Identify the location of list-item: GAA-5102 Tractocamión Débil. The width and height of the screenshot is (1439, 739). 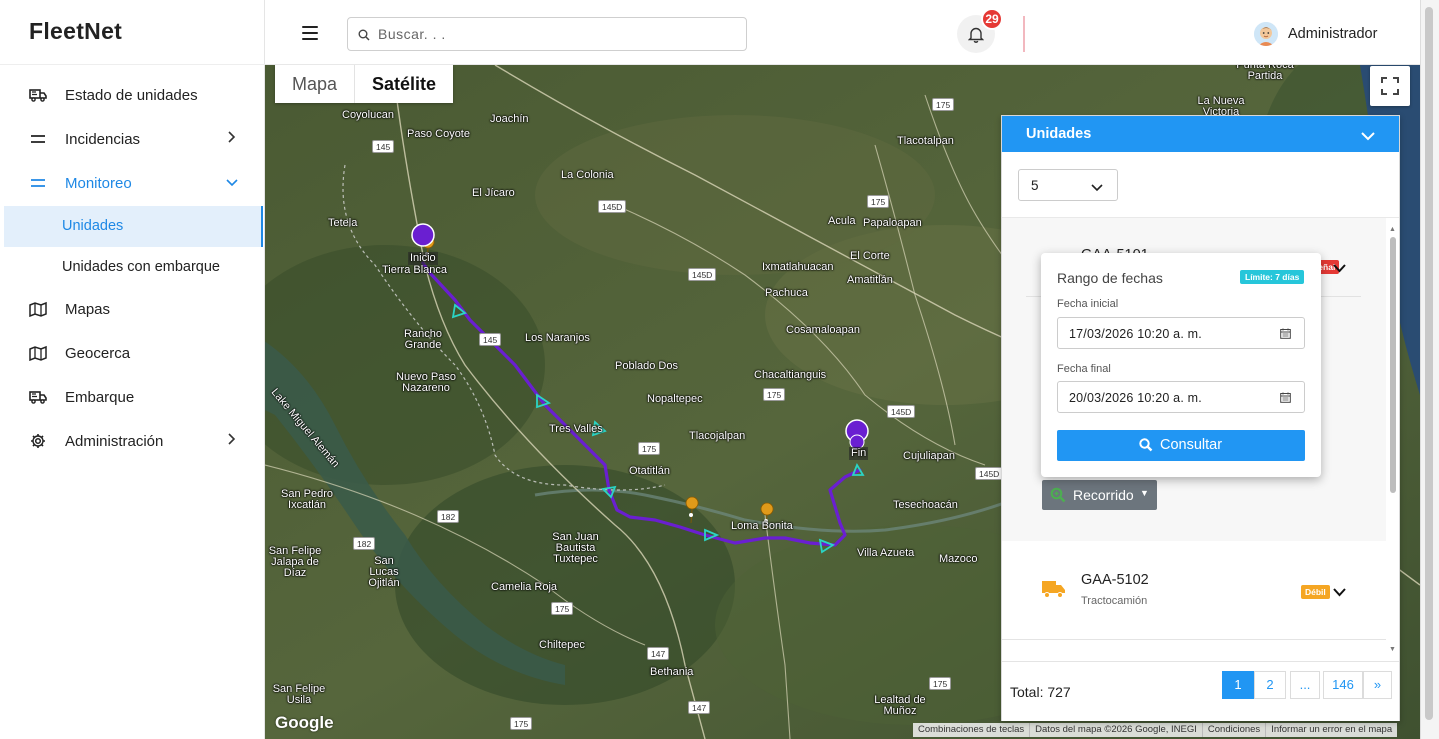
(1194, 590).